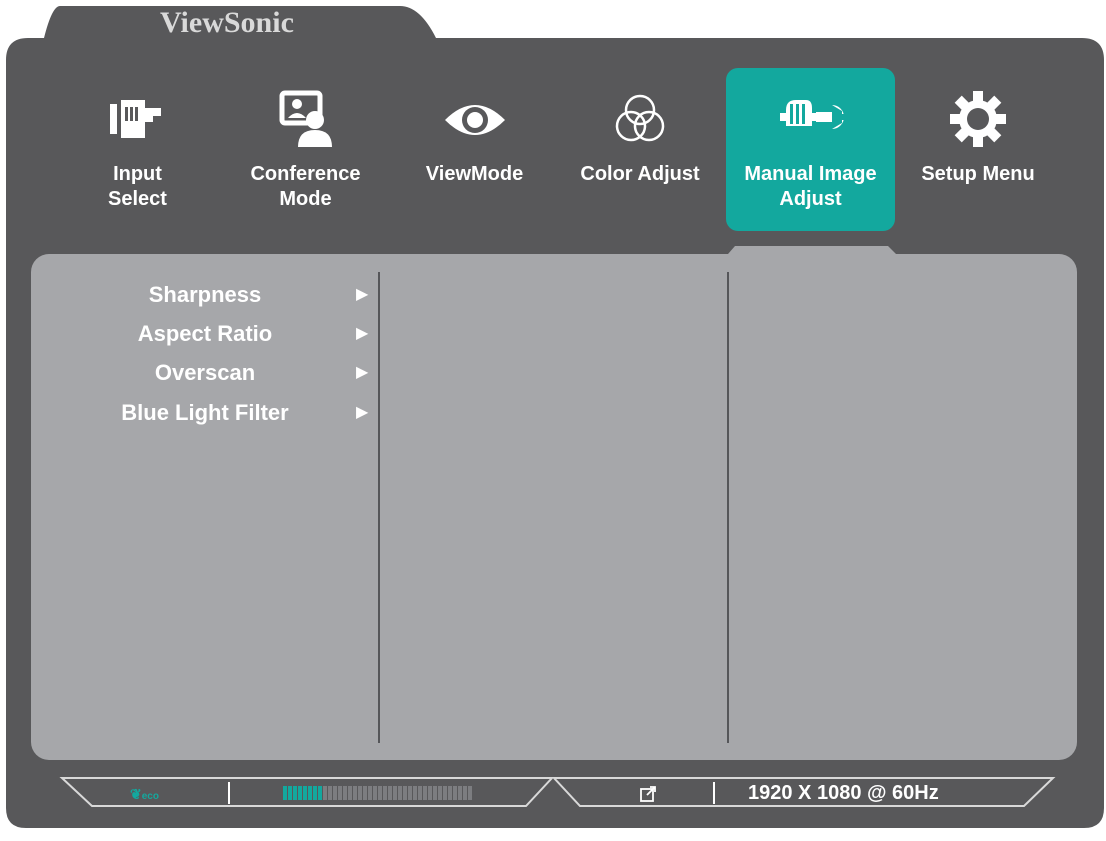  What do you see at coordinates (205, 334) in the screenshot?
I see `menu-item-aspect-ratio: Aspect Ratio` at bounding box center [205, 334].